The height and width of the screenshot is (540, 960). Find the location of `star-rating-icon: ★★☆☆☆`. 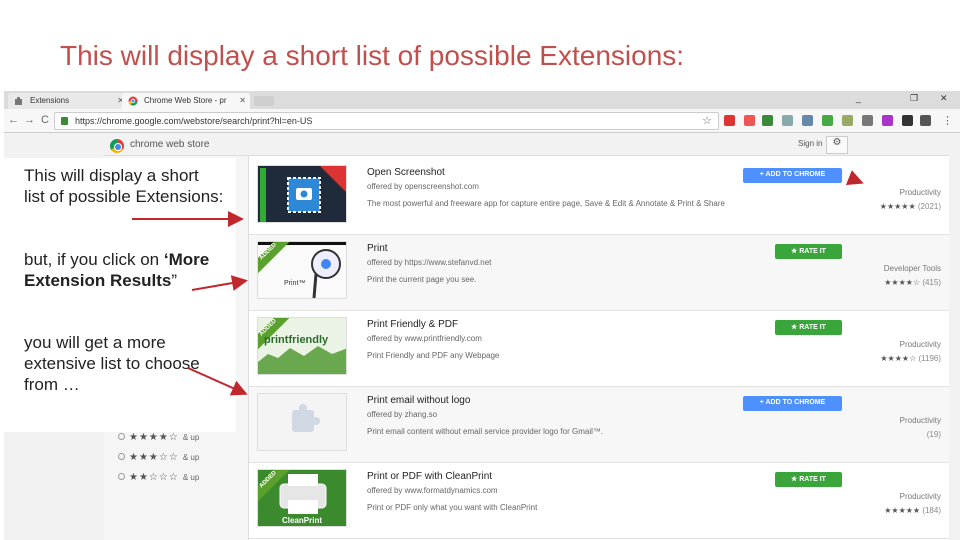

star-rating-icon: ★★☆☆☆ is located at coordinates (154, 477).